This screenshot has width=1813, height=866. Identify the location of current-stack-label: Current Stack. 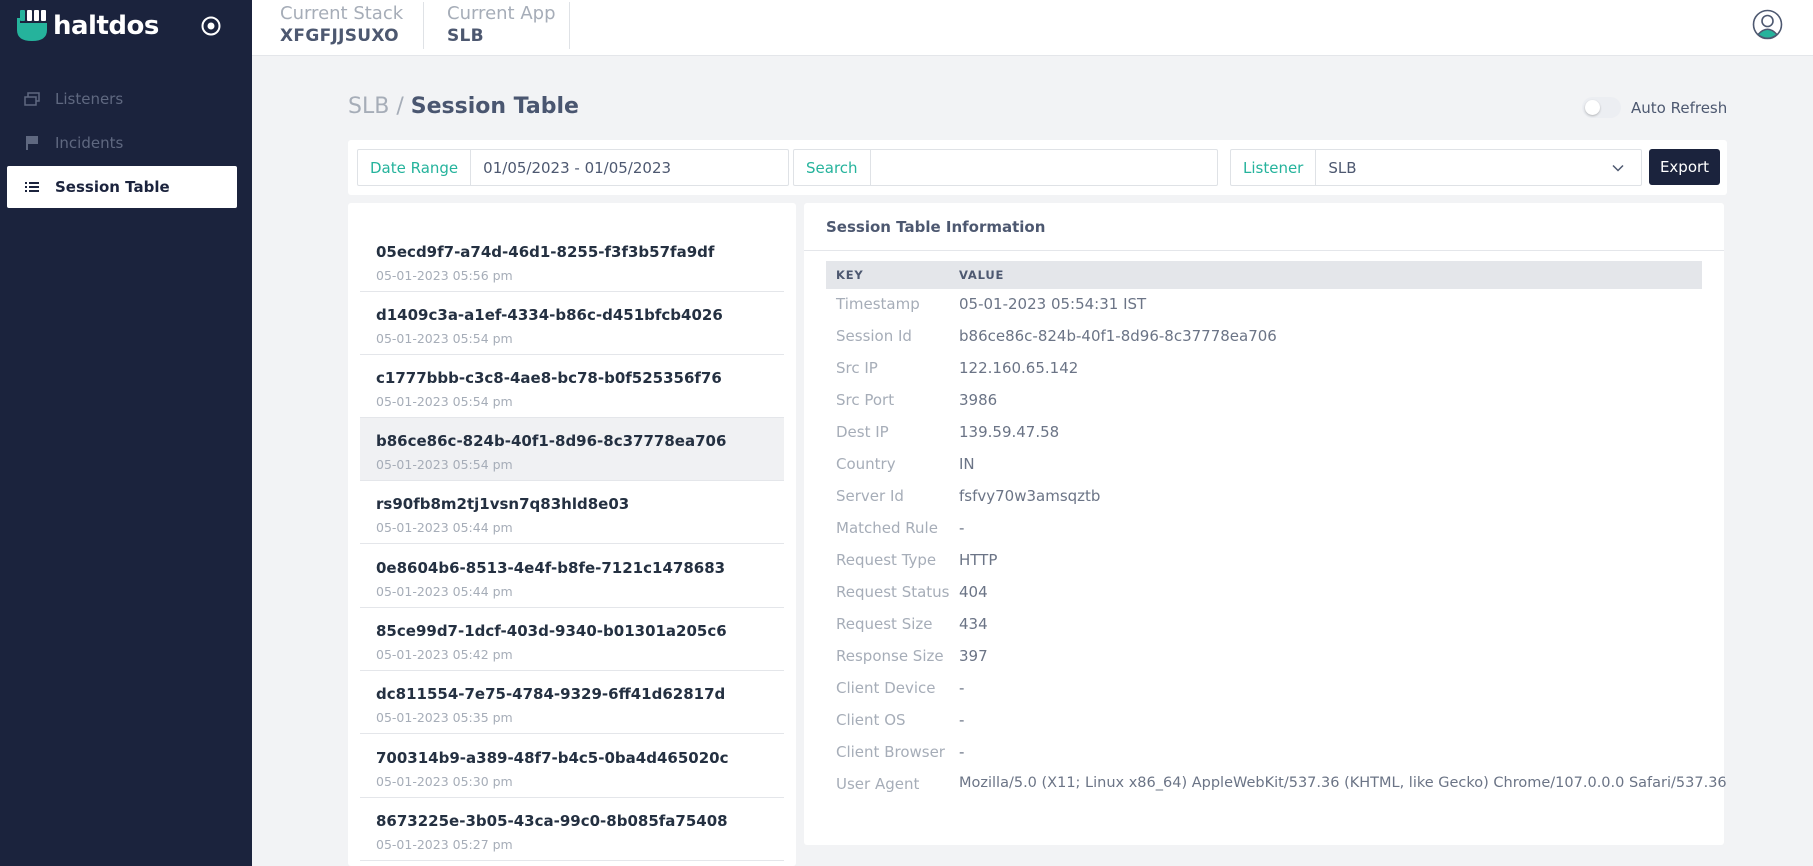
(342, 13).